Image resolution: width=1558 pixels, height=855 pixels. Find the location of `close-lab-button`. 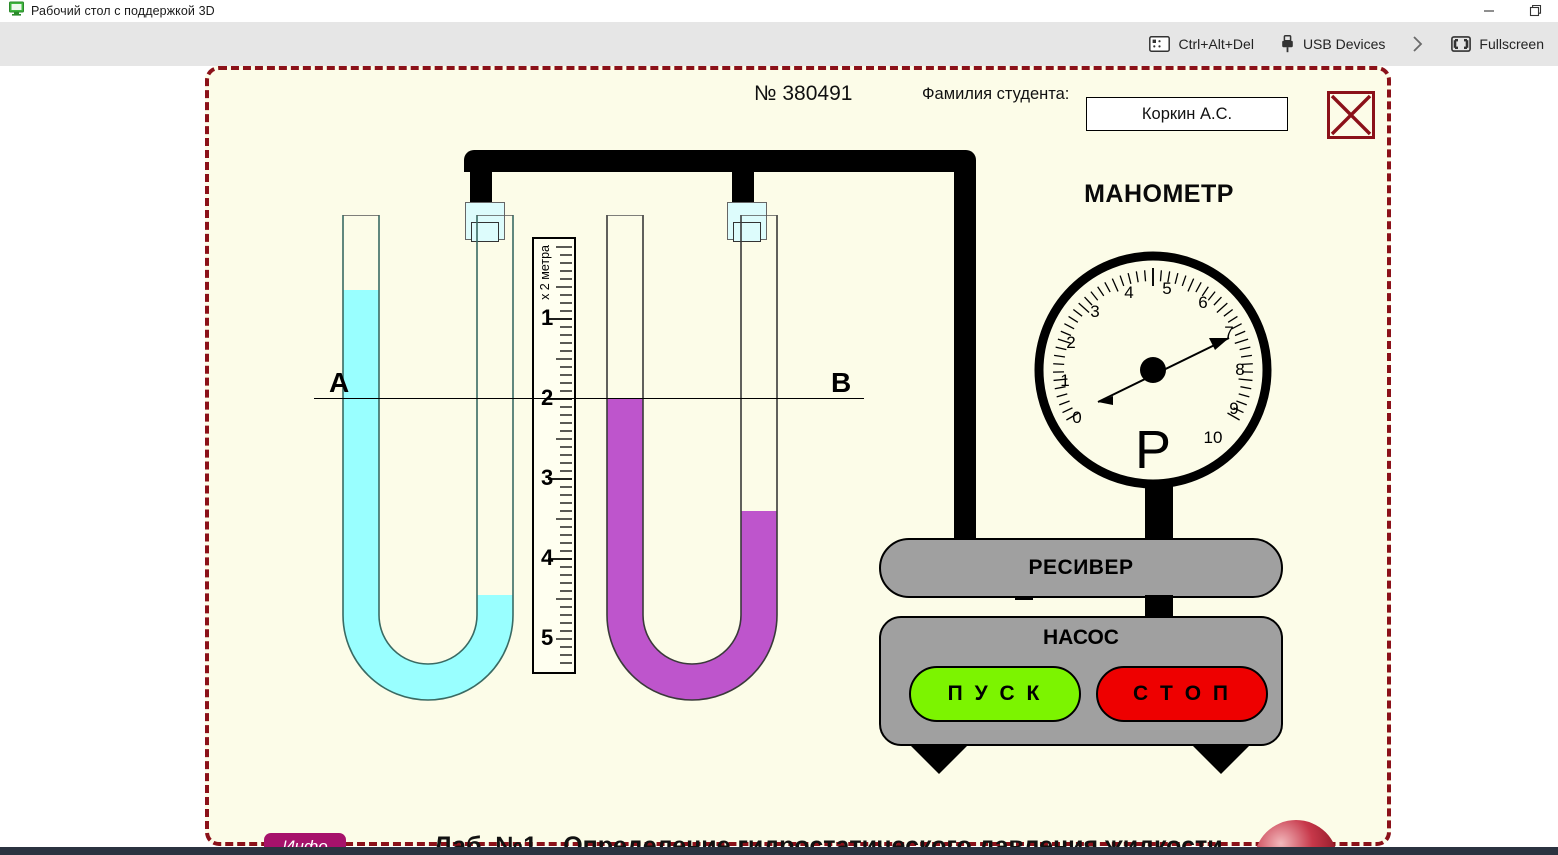

close-lab-button is located at coordinates (1351, 115).